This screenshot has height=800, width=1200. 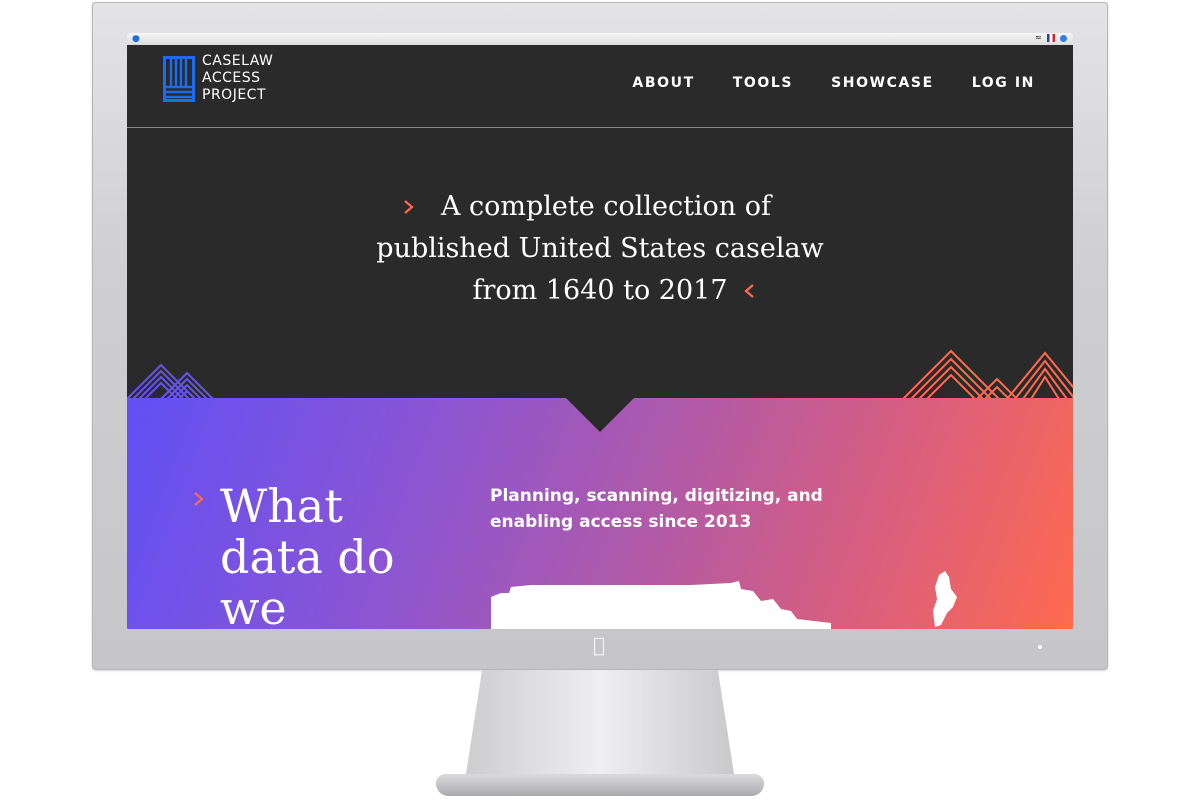 What do you see at coordinates (1063, 38) in the screenshot?
I see `status-dot-icon` at bounding box center [1063, 38].